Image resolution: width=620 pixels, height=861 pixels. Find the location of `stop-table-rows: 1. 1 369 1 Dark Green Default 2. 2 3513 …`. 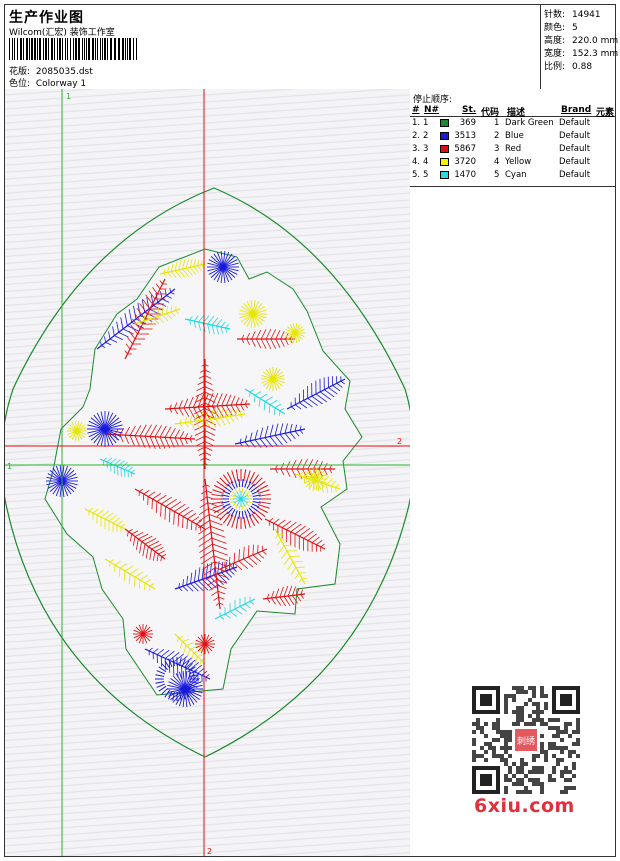

stop-table-rows: 1. 1 369 1 Dark Green Default 2. 2 3513 … is located at coordinates (512, 149).